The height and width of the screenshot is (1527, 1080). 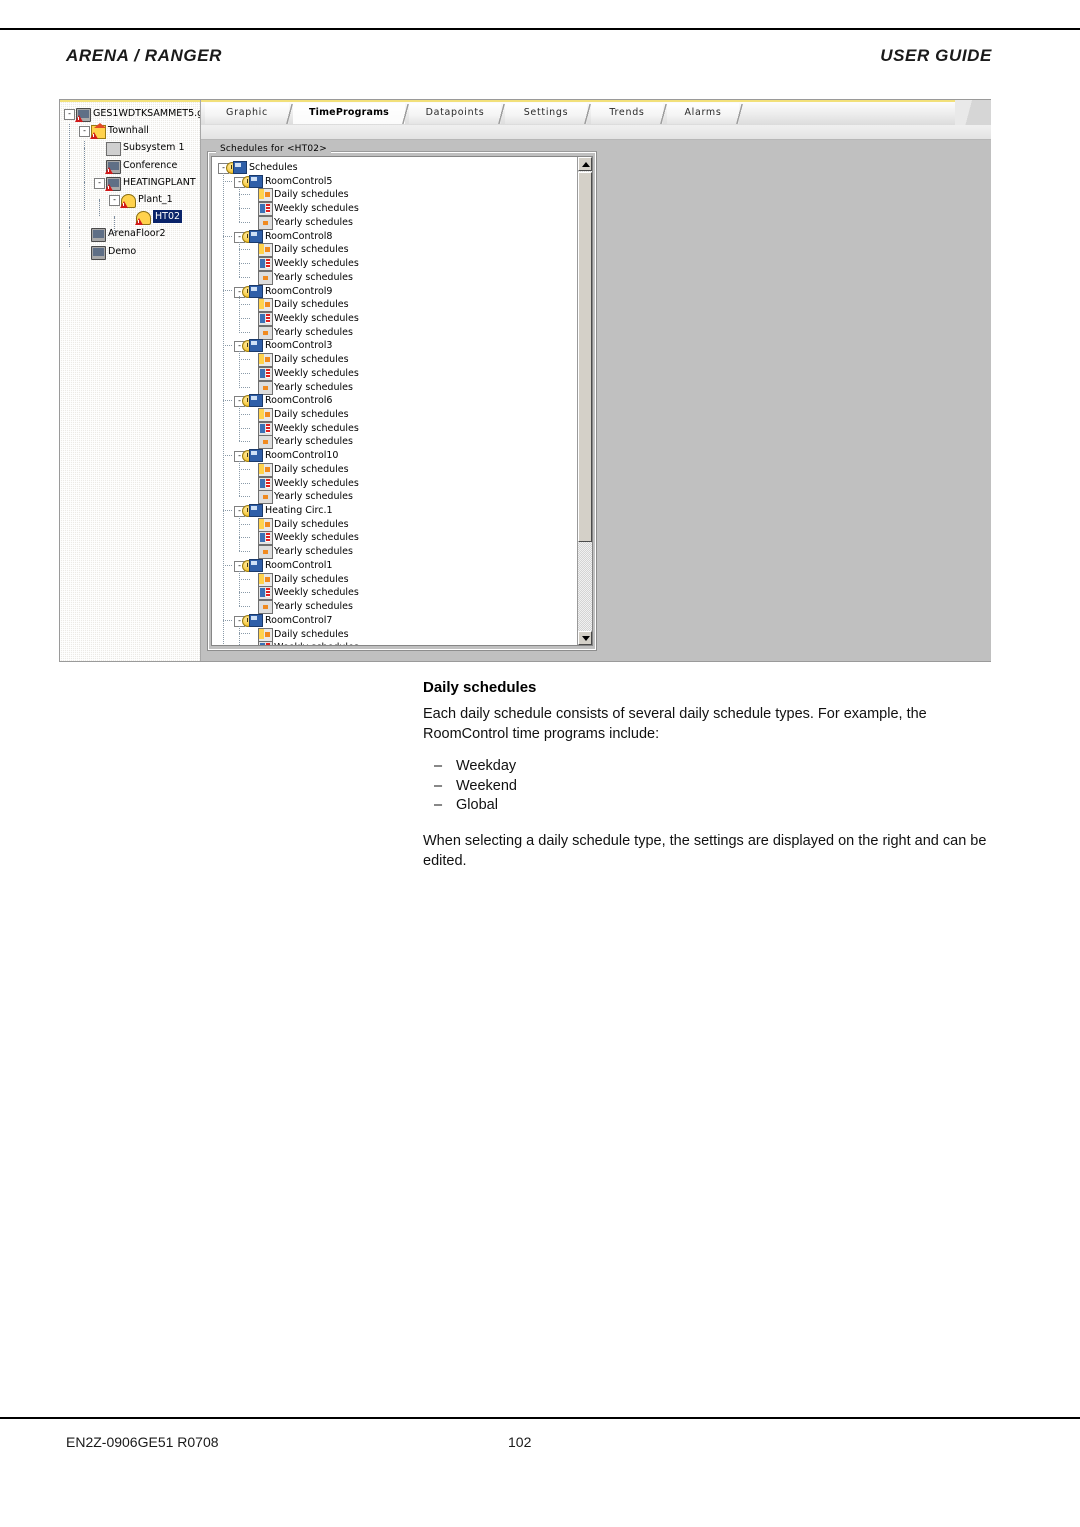 What do you see at coordinates (486, 785) in the screenshot?
I see `list-item-label: Weekend` at bounding box center [486, 785].